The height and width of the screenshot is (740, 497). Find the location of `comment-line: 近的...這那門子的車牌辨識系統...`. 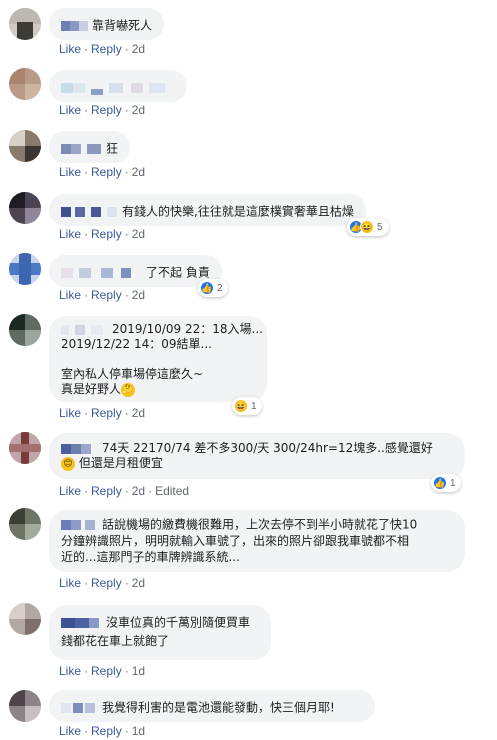

comment-line: 近的...這那門子的車牌辨識系統... is located at coordinates (150, 556).